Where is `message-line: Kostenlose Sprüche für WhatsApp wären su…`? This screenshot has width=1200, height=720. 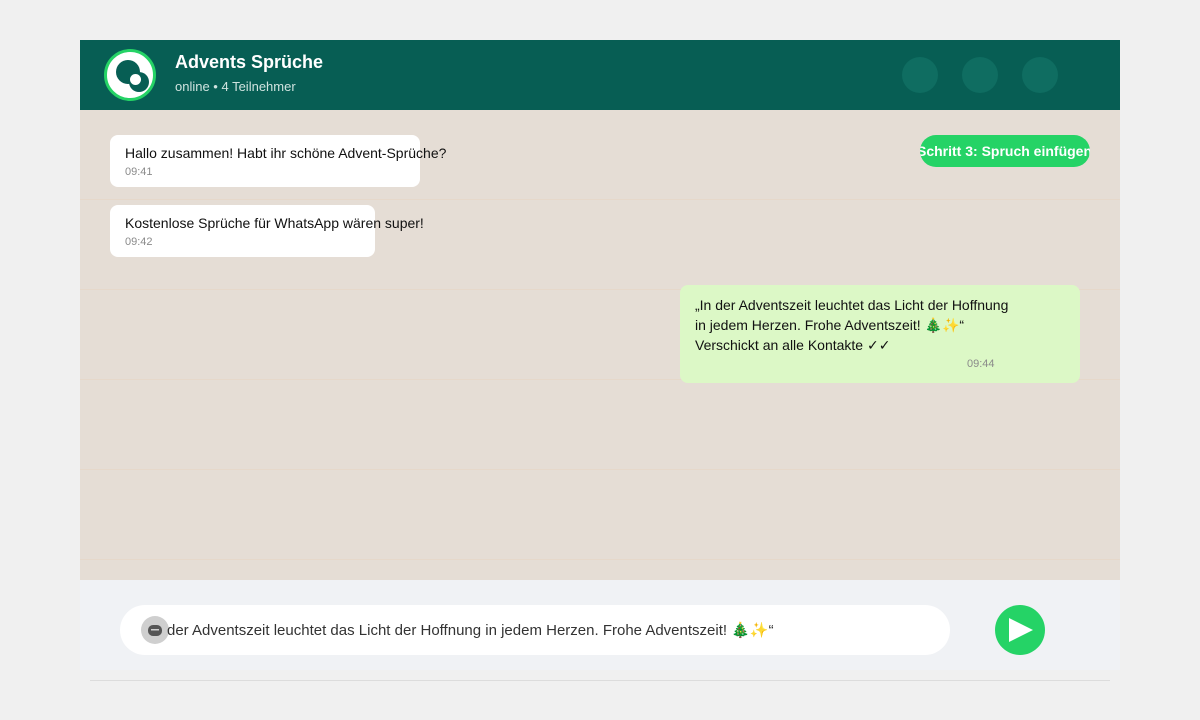 message-line: Kostenlose Sprüche für WhatsApp wären su… is located at coordinates (274, 223).